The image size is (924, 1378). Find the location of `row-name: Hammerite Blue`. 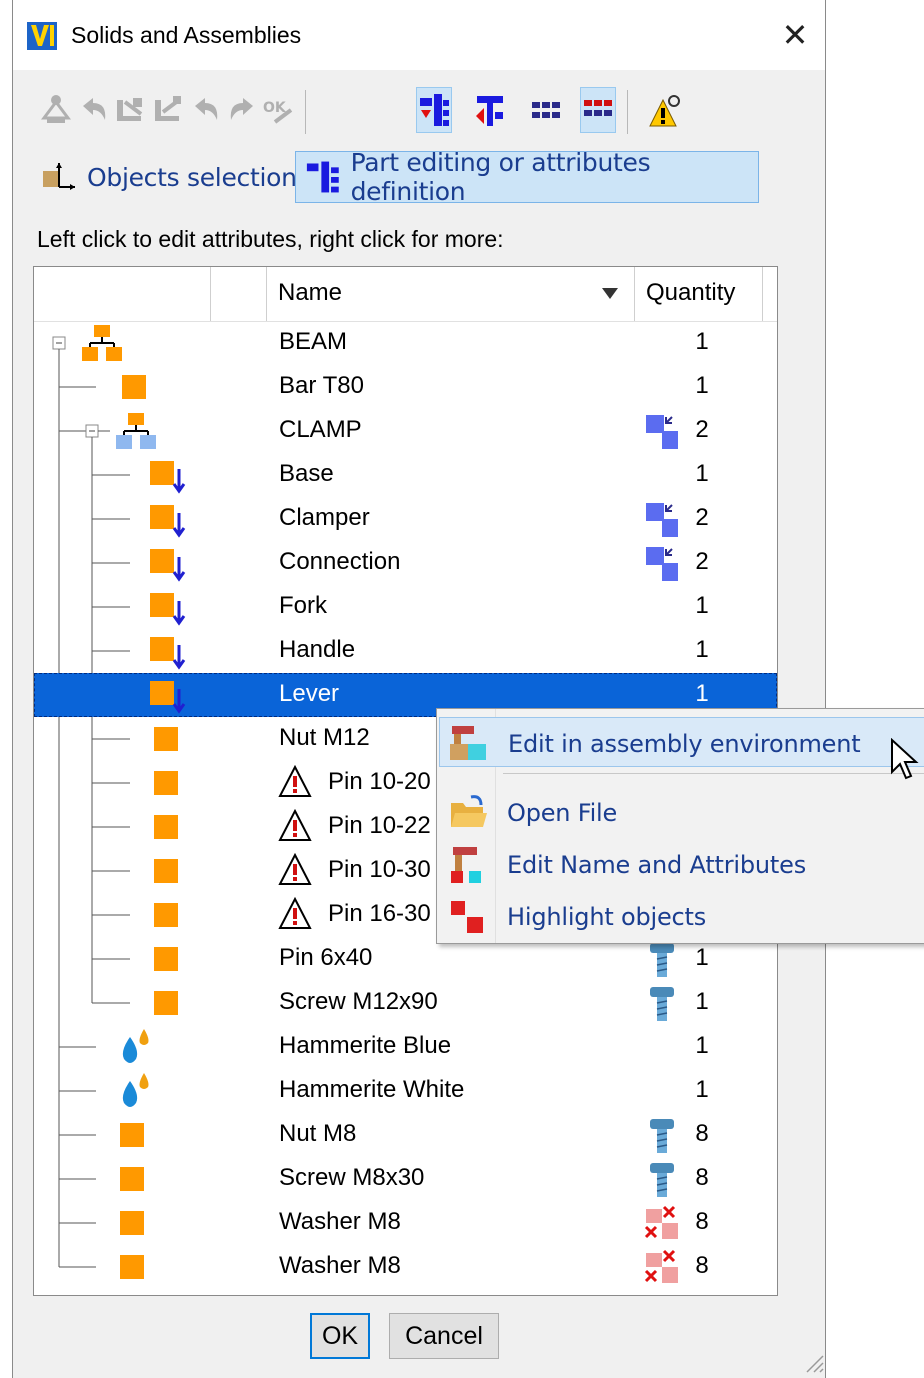

row-name: Hammerite Blue is located at coordinates (365, 1045).